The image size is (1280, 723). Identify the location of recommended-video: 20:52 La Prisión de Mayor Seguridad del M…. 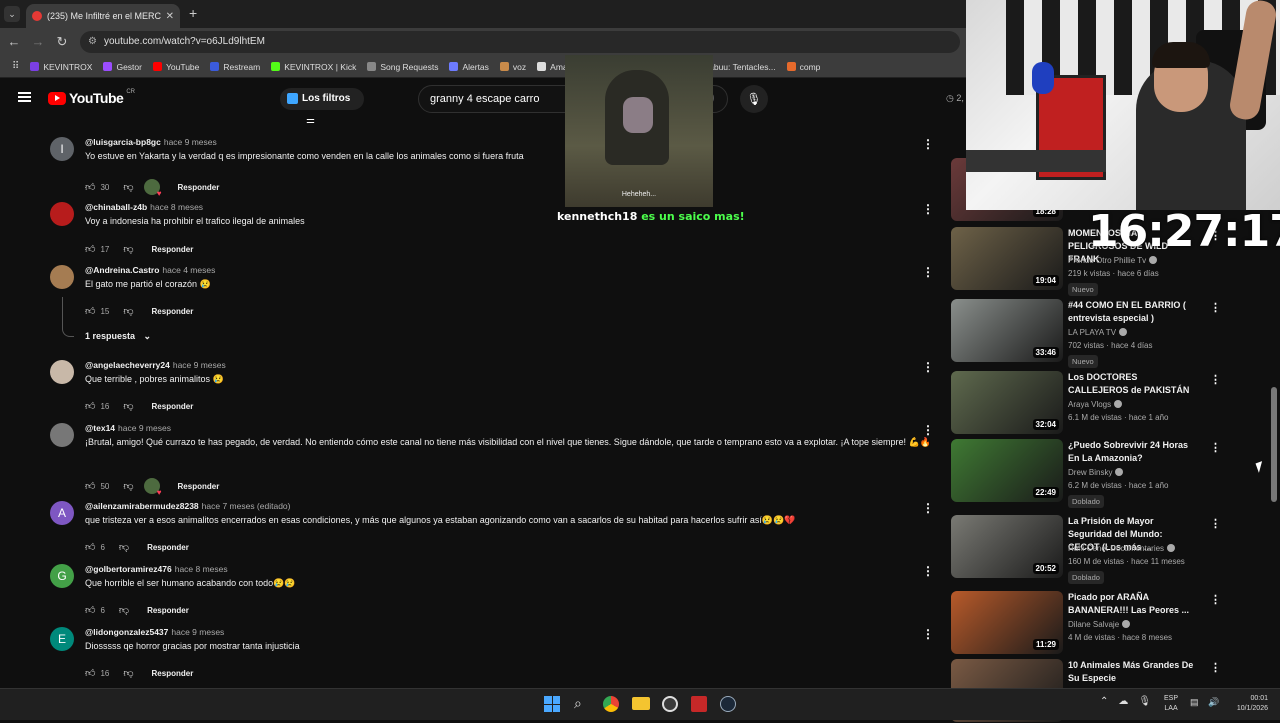
(1086, 549).